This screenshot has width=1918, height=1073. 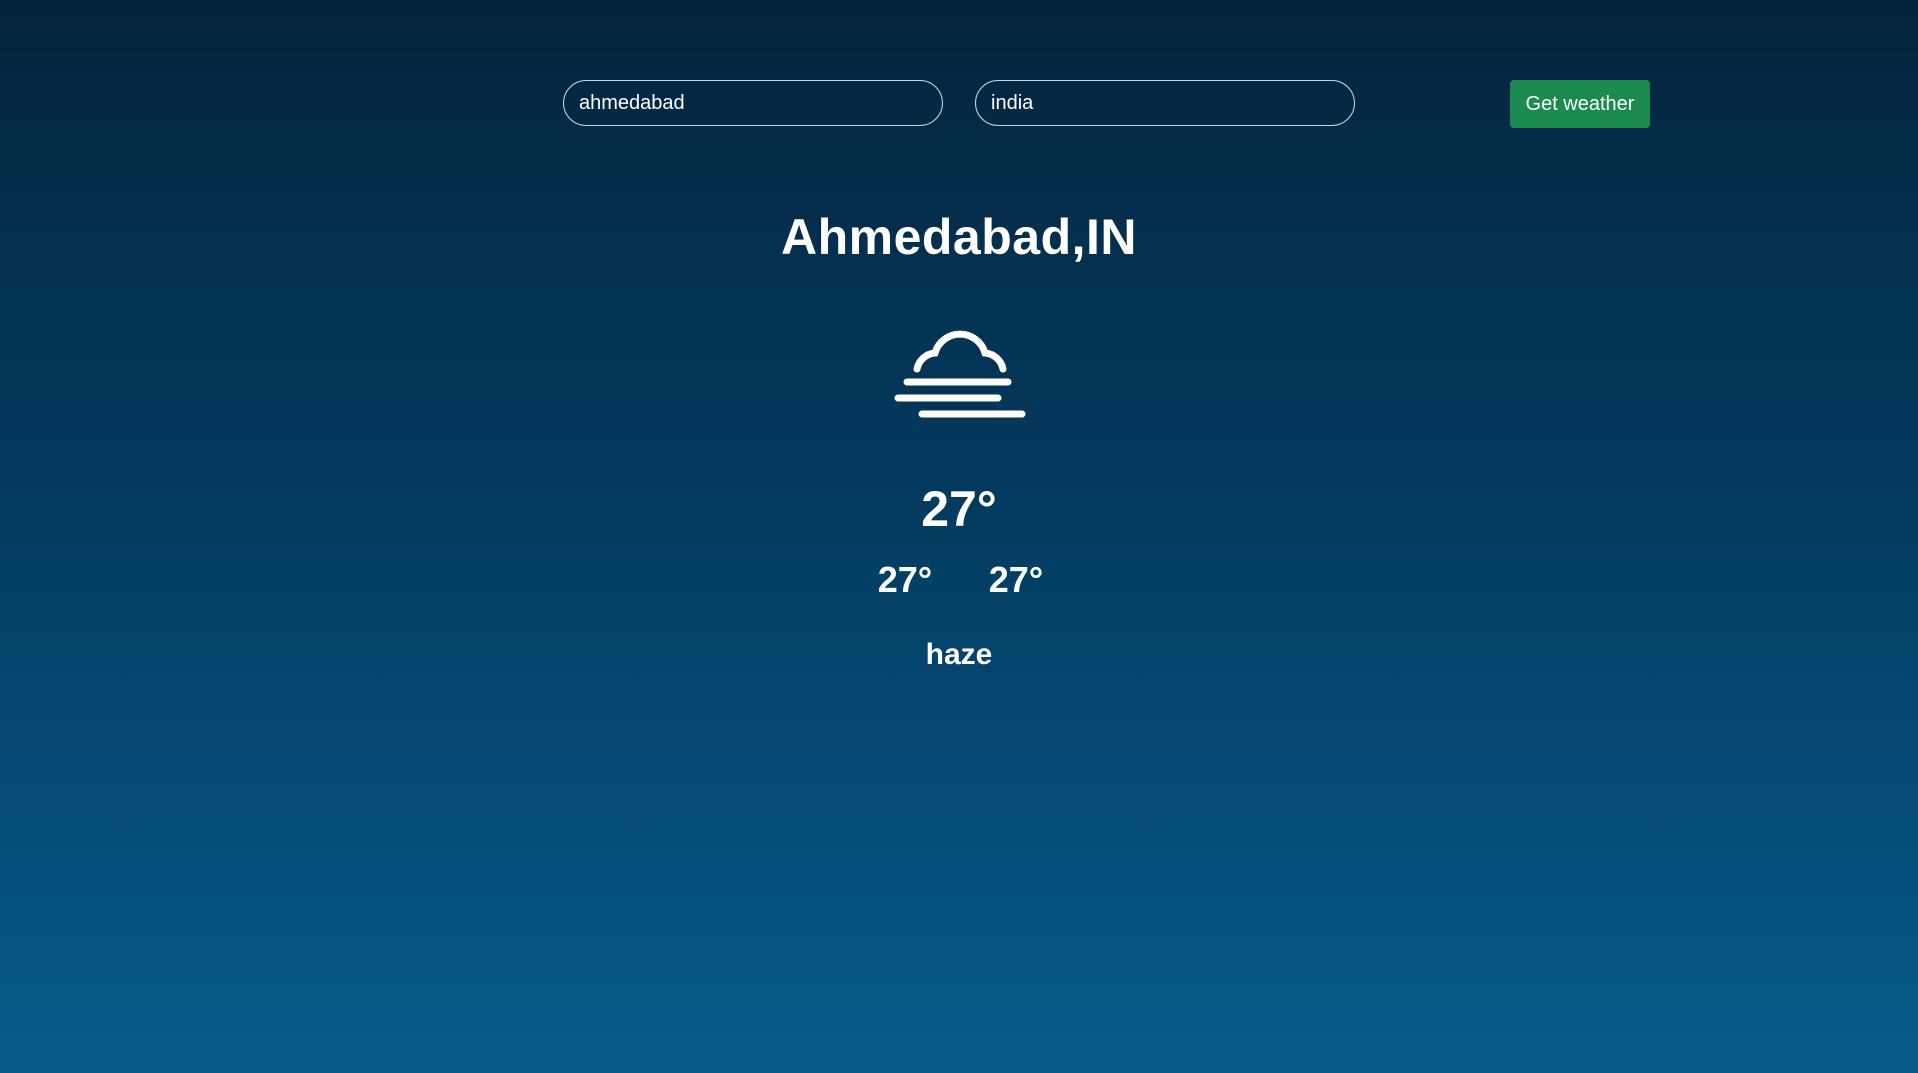 I want to click on temperature-range: 27° 27°, so click(x=959, y=581).